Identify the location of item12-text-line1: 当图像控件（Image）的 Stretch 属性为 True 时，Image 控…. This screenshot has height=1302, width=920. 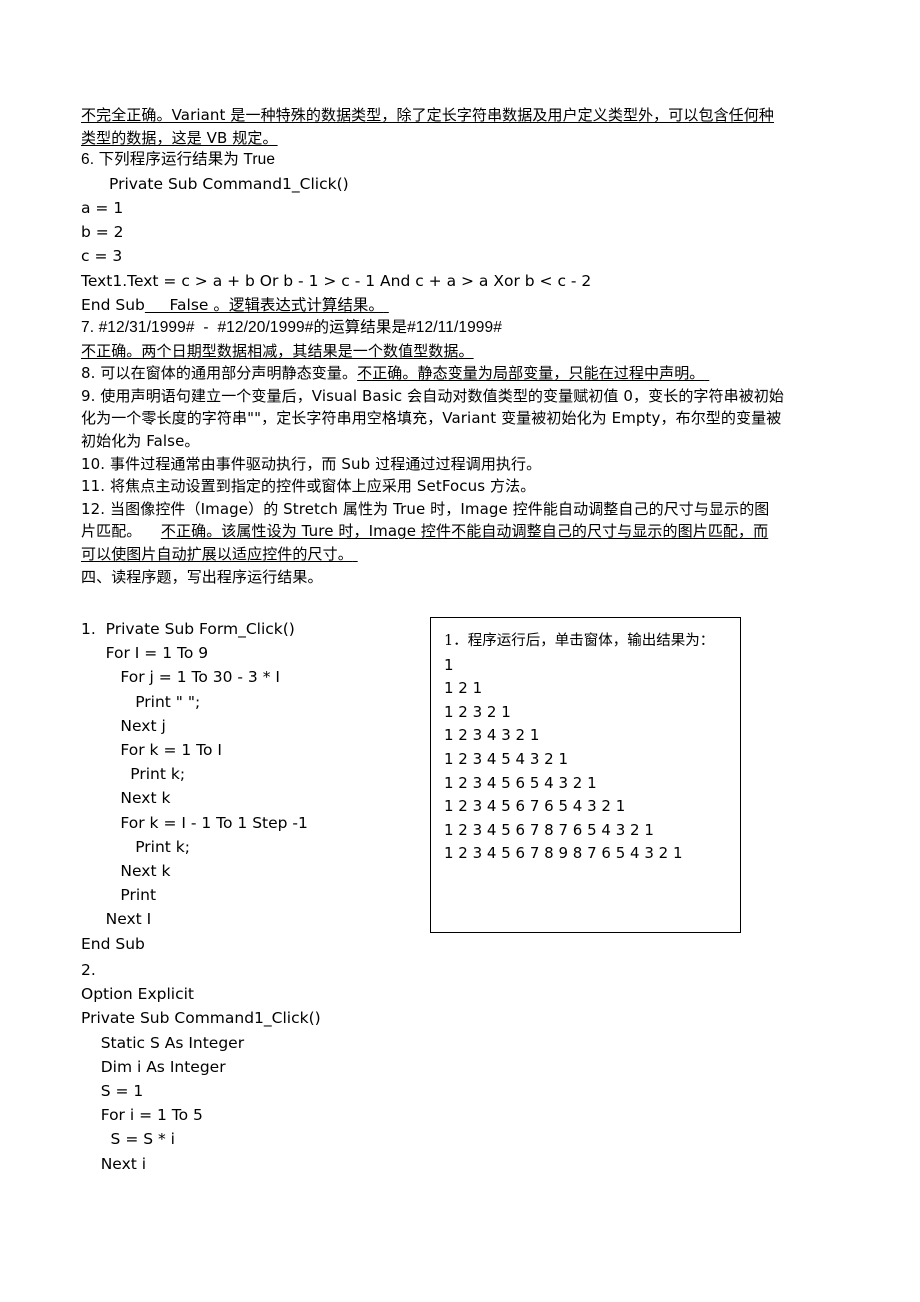
(440, 508).